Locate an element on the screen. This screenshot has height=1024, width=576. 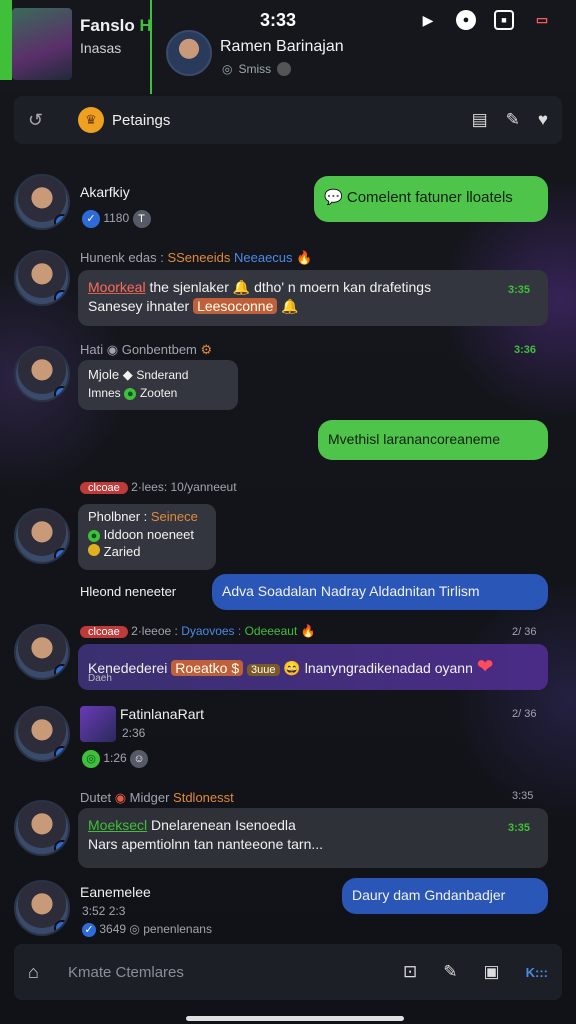
battery-icon: ▭ is located at coordinates (542, 19).